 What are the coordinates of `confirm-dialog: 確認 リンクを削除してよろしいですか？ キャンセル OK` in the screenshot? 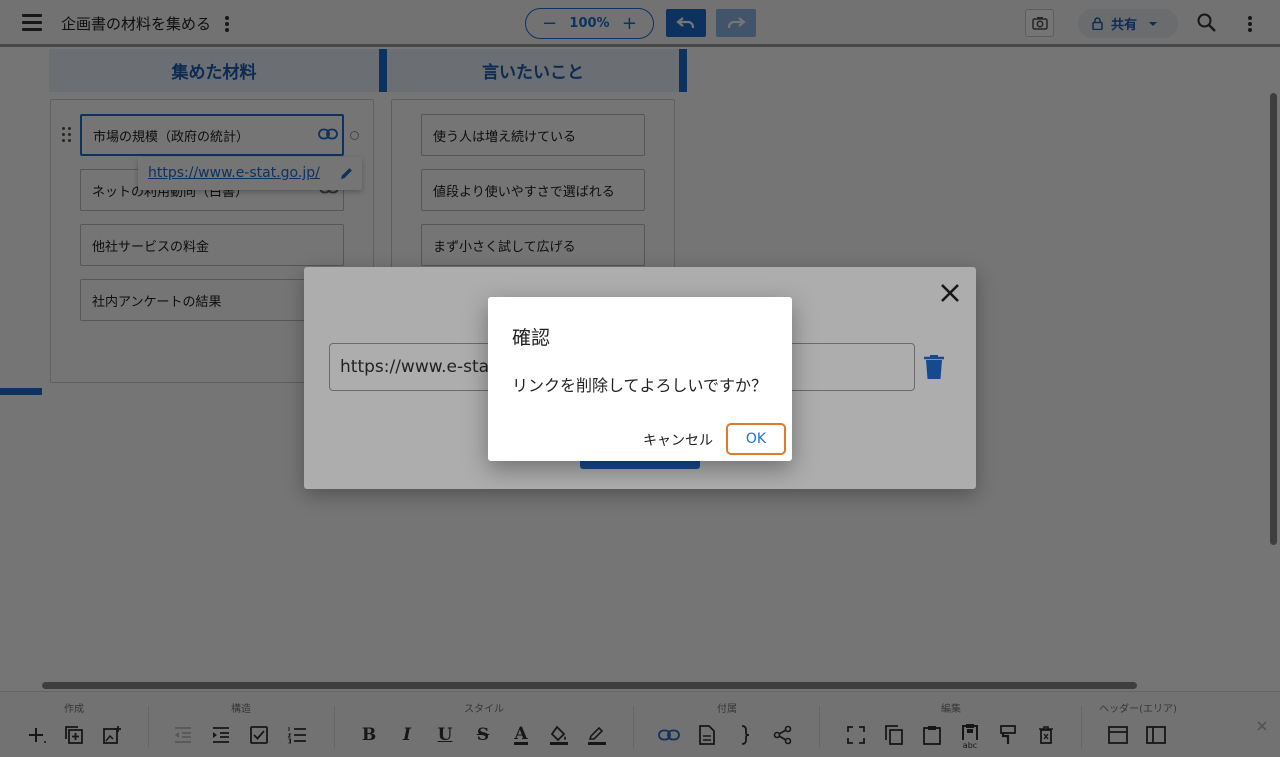 It's located at (640, 379).